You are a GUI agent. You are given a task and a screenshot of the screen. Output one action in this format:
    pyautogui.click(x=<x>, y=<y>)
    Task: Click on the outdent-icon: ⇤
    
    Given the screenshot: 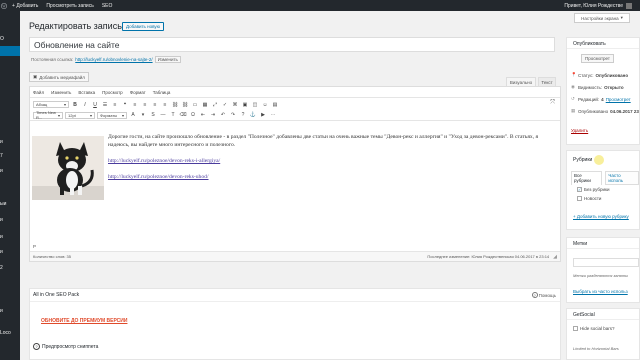 What is the action you would take?
    pyautogui.click(x=203, y=115)
    